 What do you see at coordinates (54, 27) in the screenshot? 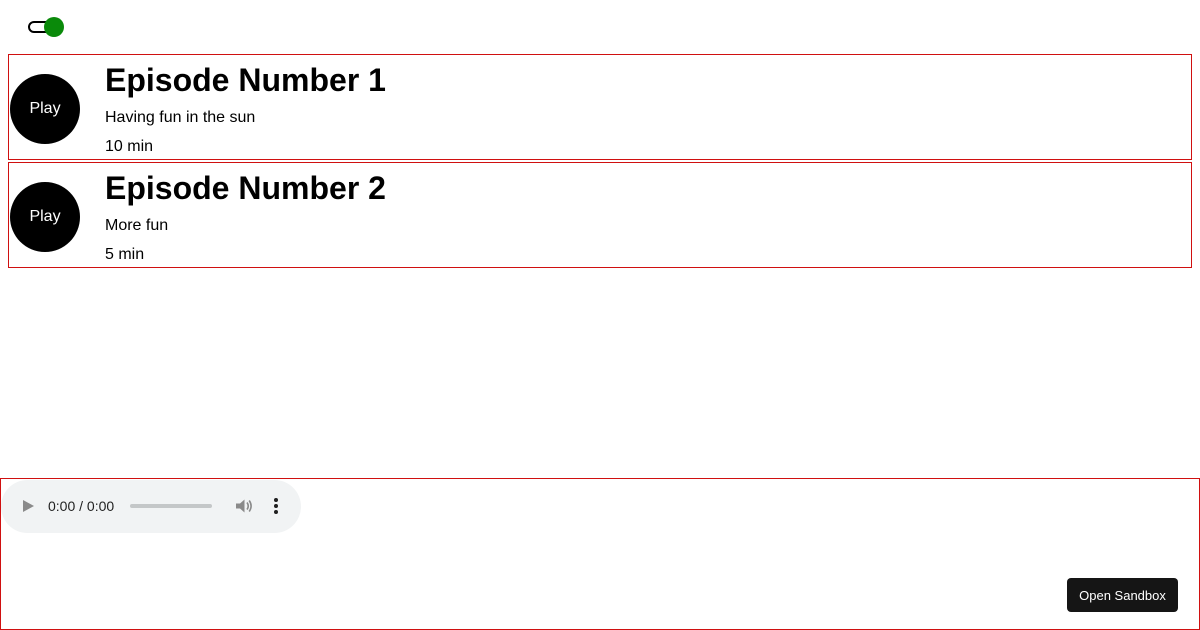
I see `toggle-knob` at bounding box center [54, 27].